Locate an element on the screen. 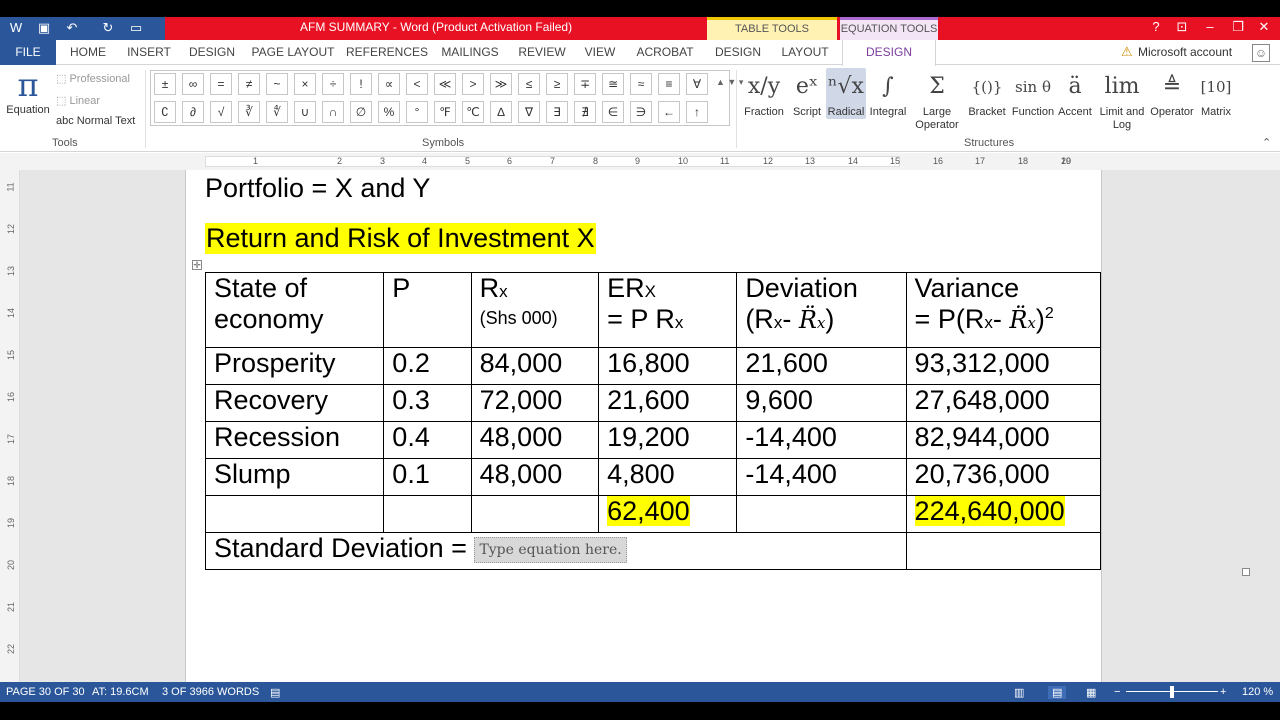 This screenshot has height=720, width=1280. horizontal-ruler: 1 2 3 4 5 6 7 8 9 10 11 12 13 14 15 16 17 18 19 20 is located at coordinates (640, 161).